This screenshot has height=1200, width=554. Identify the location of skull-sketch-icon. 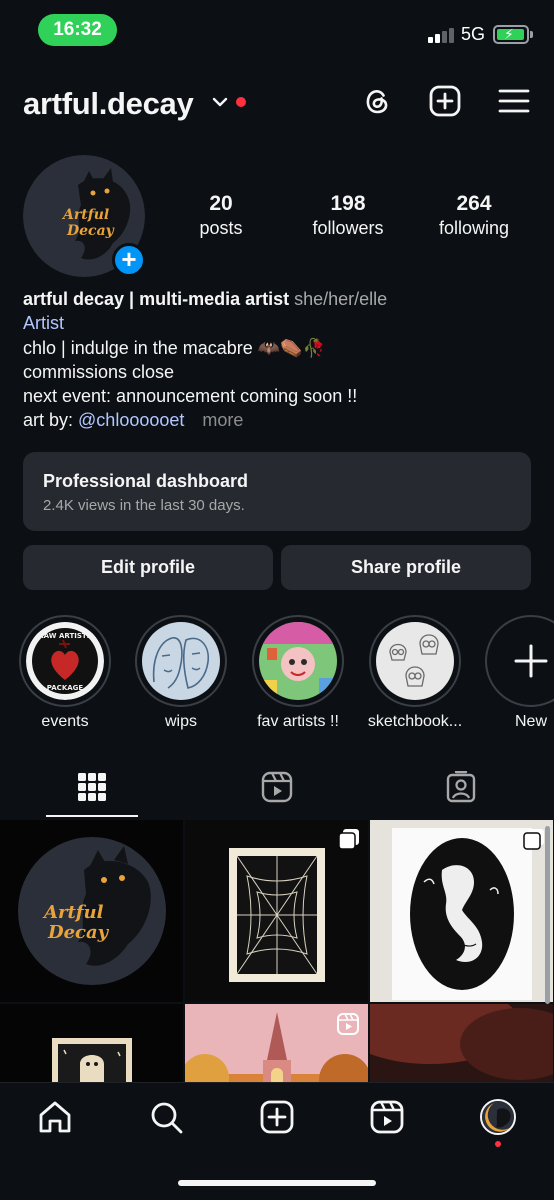
(415, 661).